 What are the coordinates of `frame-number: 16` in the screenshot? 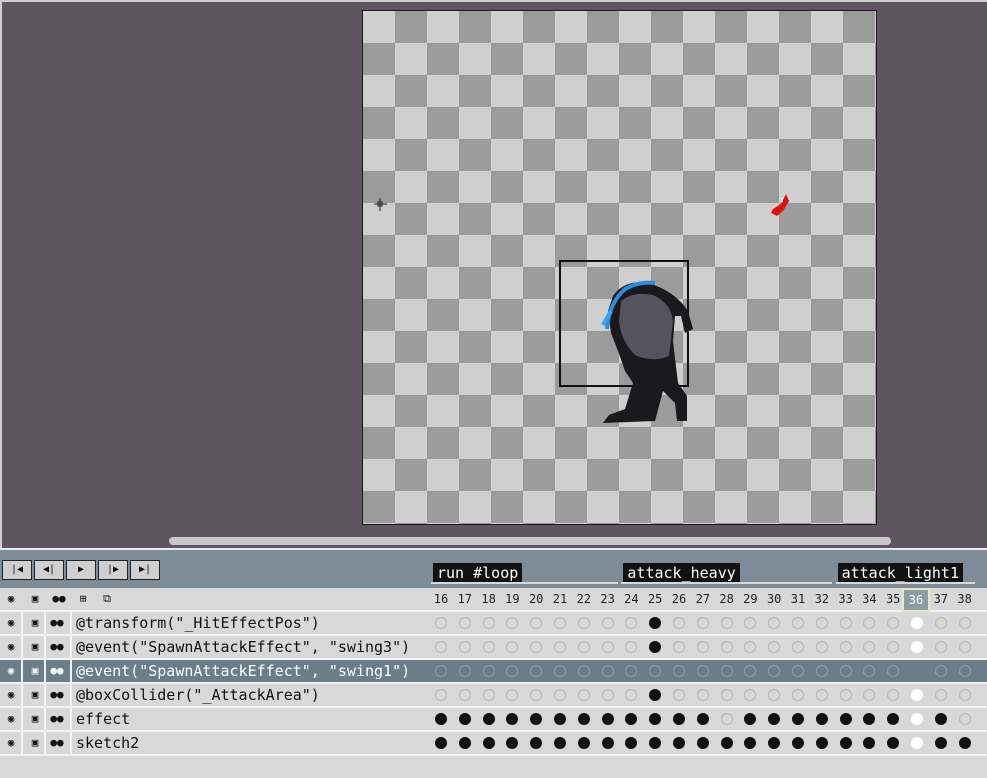 It's located at (441, 599).